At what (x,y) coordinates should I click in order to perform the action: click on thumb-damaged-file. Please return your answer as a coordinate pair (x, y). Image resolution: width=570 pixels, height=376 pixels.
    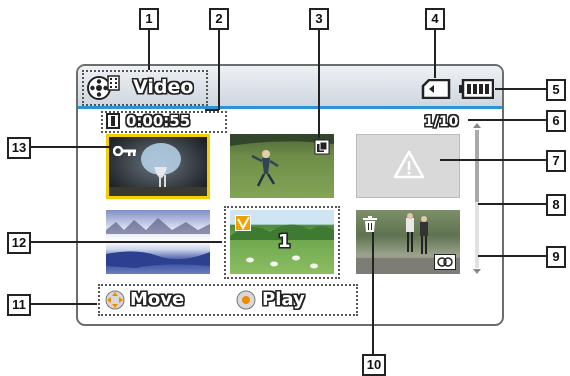
    Looking at the image, I should click on (408, 166).